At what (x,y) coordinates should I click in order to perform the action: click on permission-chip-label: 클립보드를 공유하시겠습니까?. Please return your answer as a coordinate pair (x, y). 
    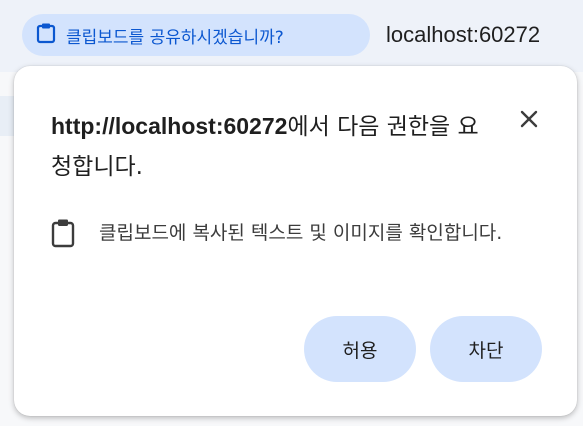
    Looking at the image, I should click on (175, 37).